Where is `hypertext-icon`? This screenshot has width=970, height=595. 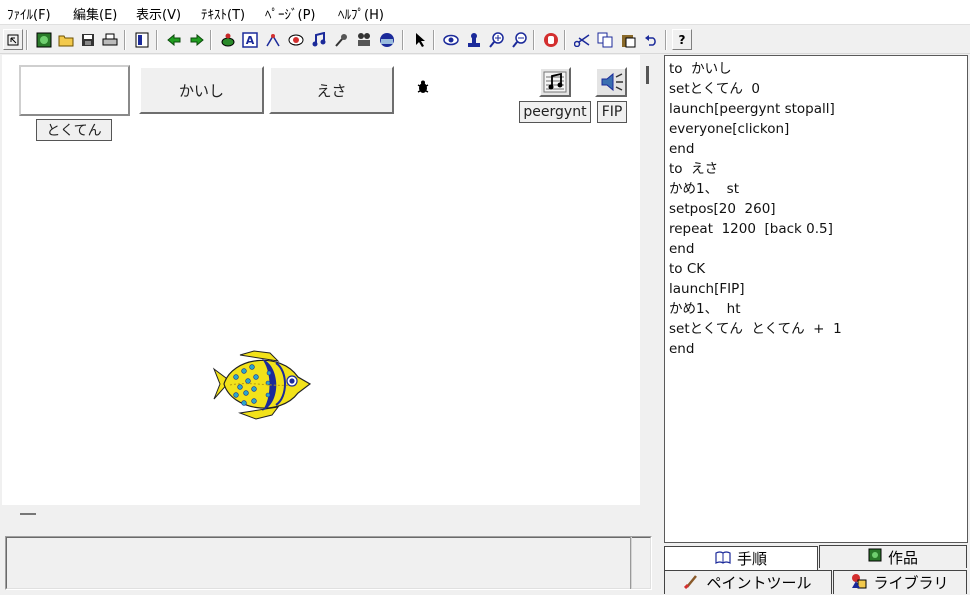 hypertext-icon is located at coordinates (387, 39).